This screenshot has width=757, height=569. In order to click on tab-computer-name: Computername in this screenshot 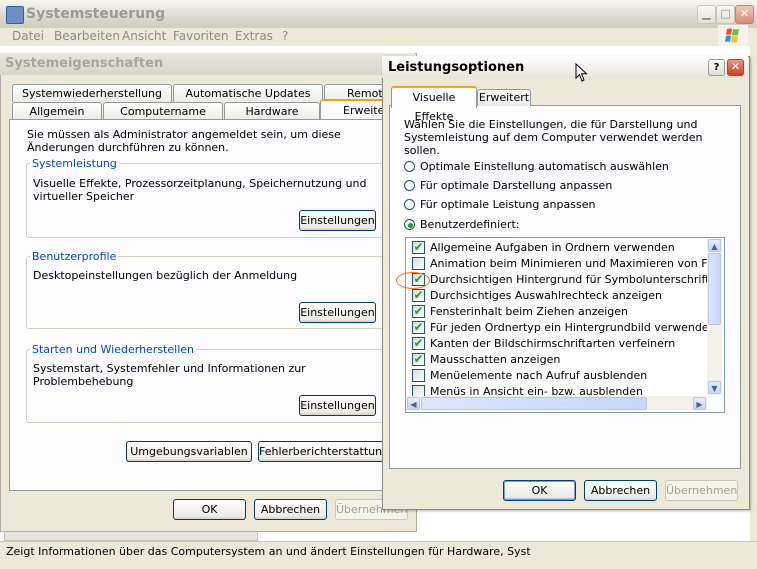, I will do `click(163, 111)`.